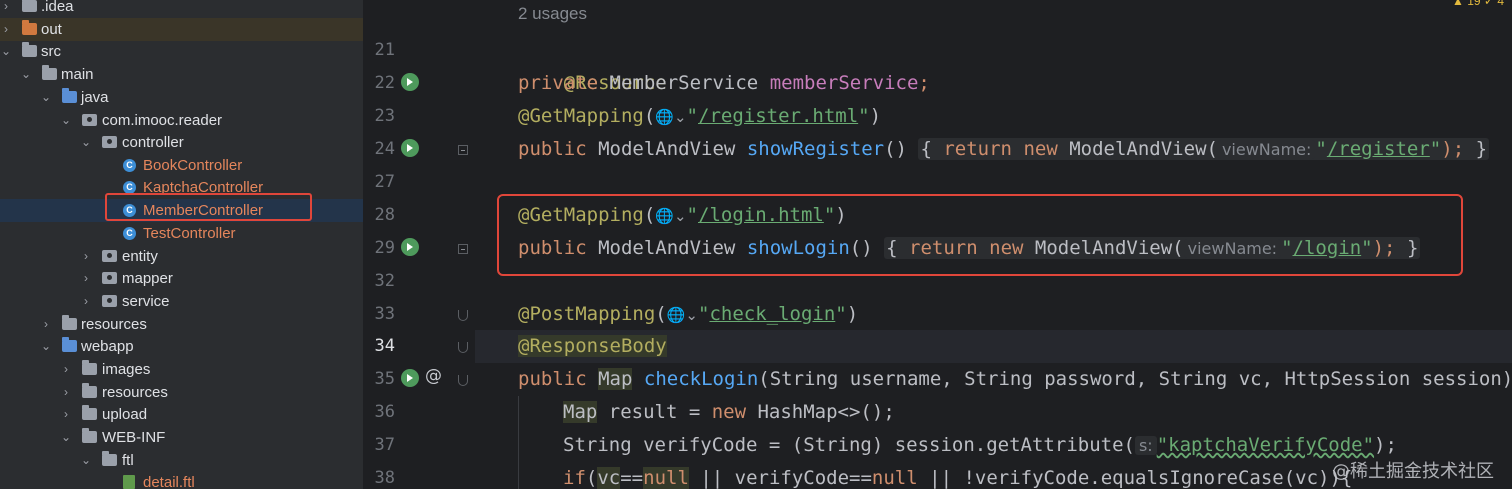 This screenshot has width=1512, height=489. Describe the element at coordinates (181, 120) in the screenshot. I see `tree-item-package: ⌄ com.imooc.reader` at that location.